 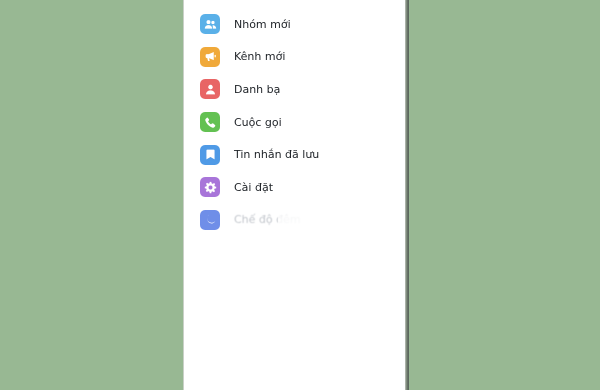 I want to click on menu-item-settings: Cài đặt, so click(x=294, y=187).